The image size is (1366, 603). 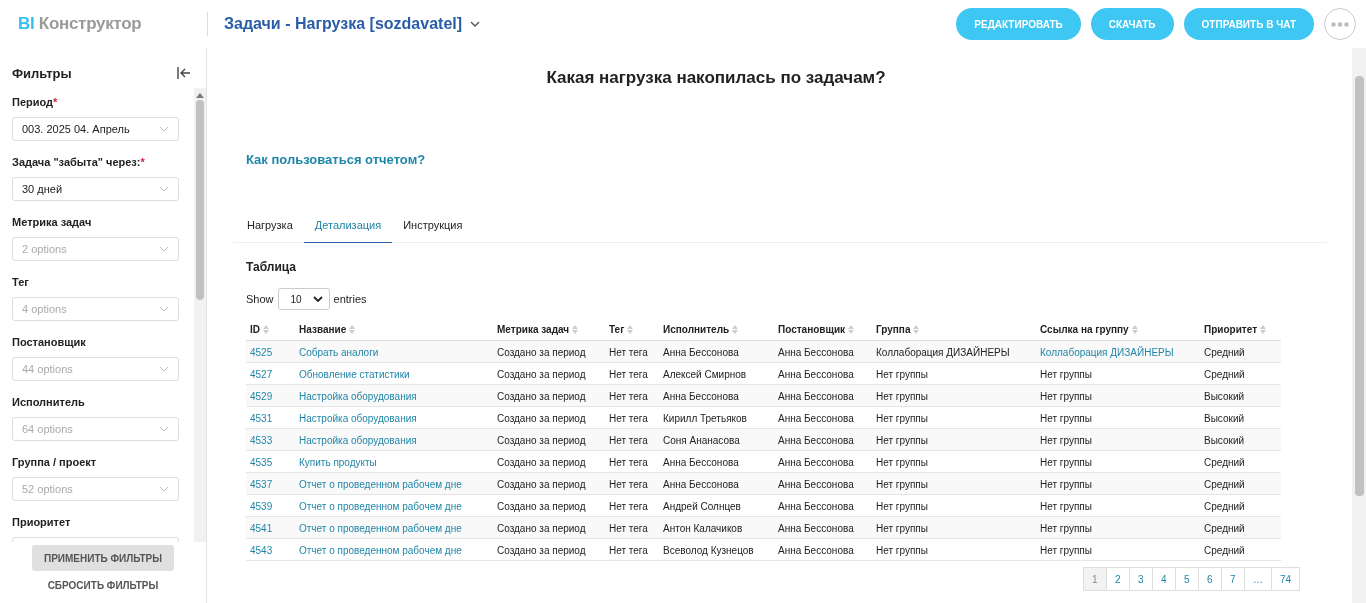 What do you see at coordinates (270, 505) in the screenshot?
I see `table-link: 4539` at bounding box center [270, 505].